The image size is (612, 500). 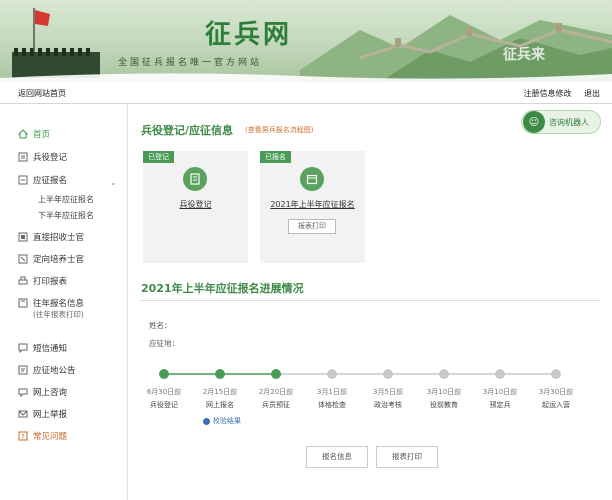 What do you see at coordinates (113, 182) in the screenshot?
I see `chevron-down-icon: ⌄` at bounding box center [113, 182].